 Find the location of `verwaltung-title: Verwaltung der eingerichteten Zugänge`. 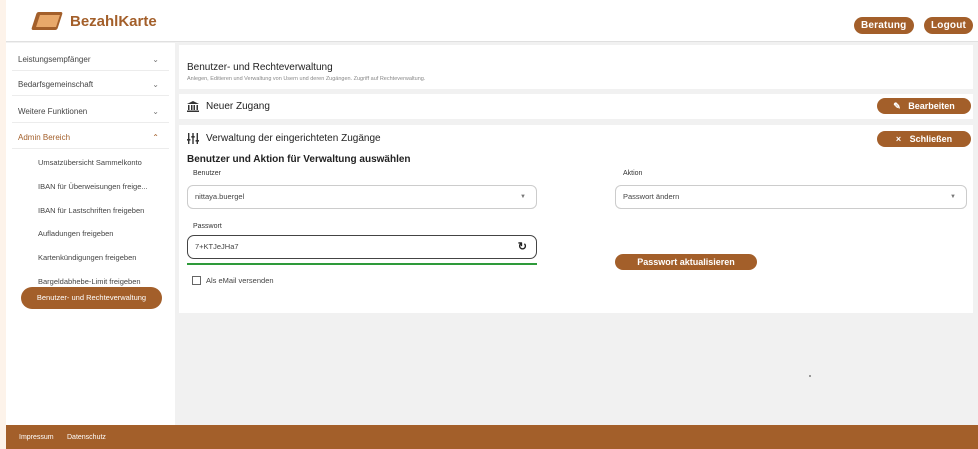

verwaltung-title: Verwaltung der eingerichteten Zugänge is located at coordinates (293, 138).